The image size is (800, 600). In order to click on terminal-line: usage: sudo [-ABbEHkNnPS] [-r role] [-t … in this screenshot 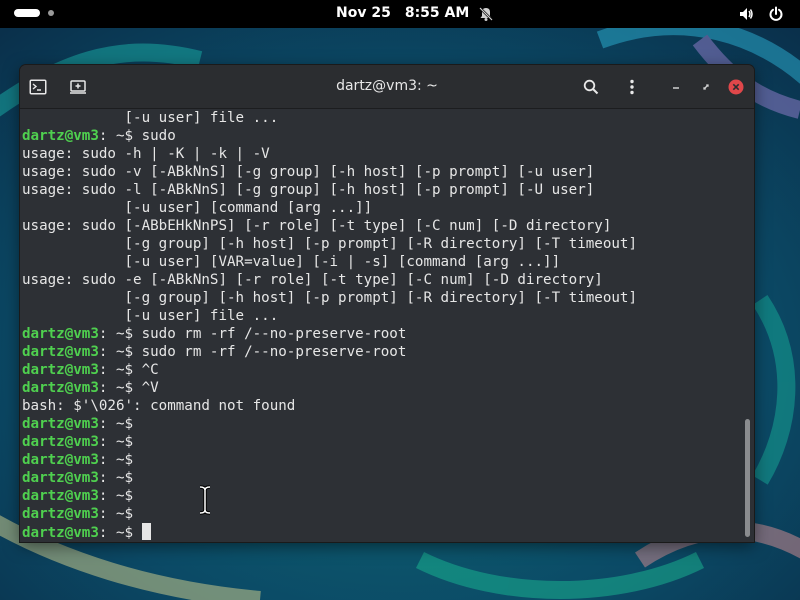, I will do `click(329, 226)`.